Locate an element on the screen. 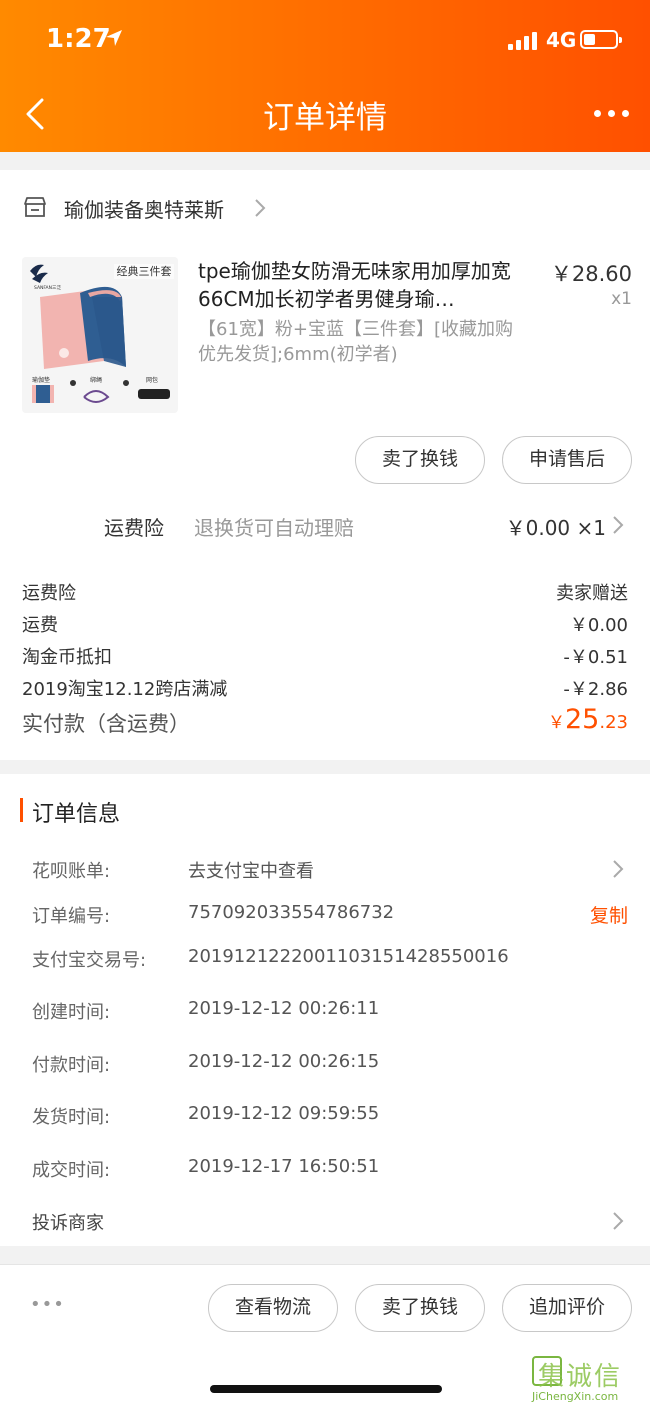 The image size is (650, 1408). created-time: 2019-12-12 00:26:11 is located at coordinates (284, 1008).